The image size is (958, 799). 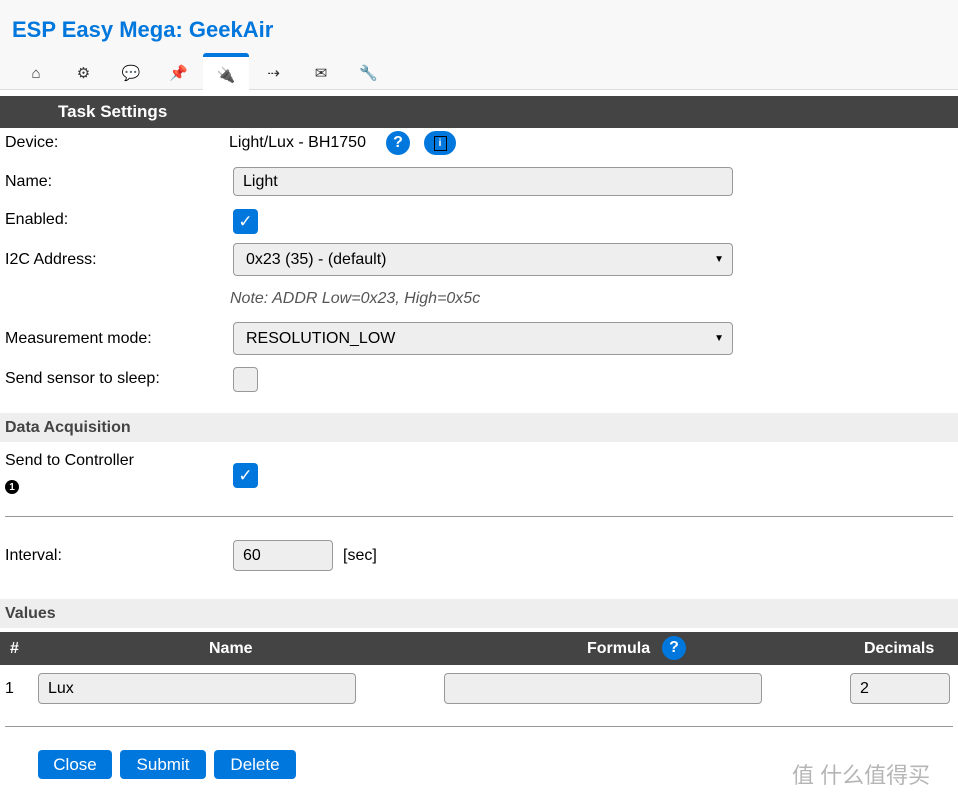 I want to click on i2c-address-label: I2C Address:, so click(x=51, y=259).